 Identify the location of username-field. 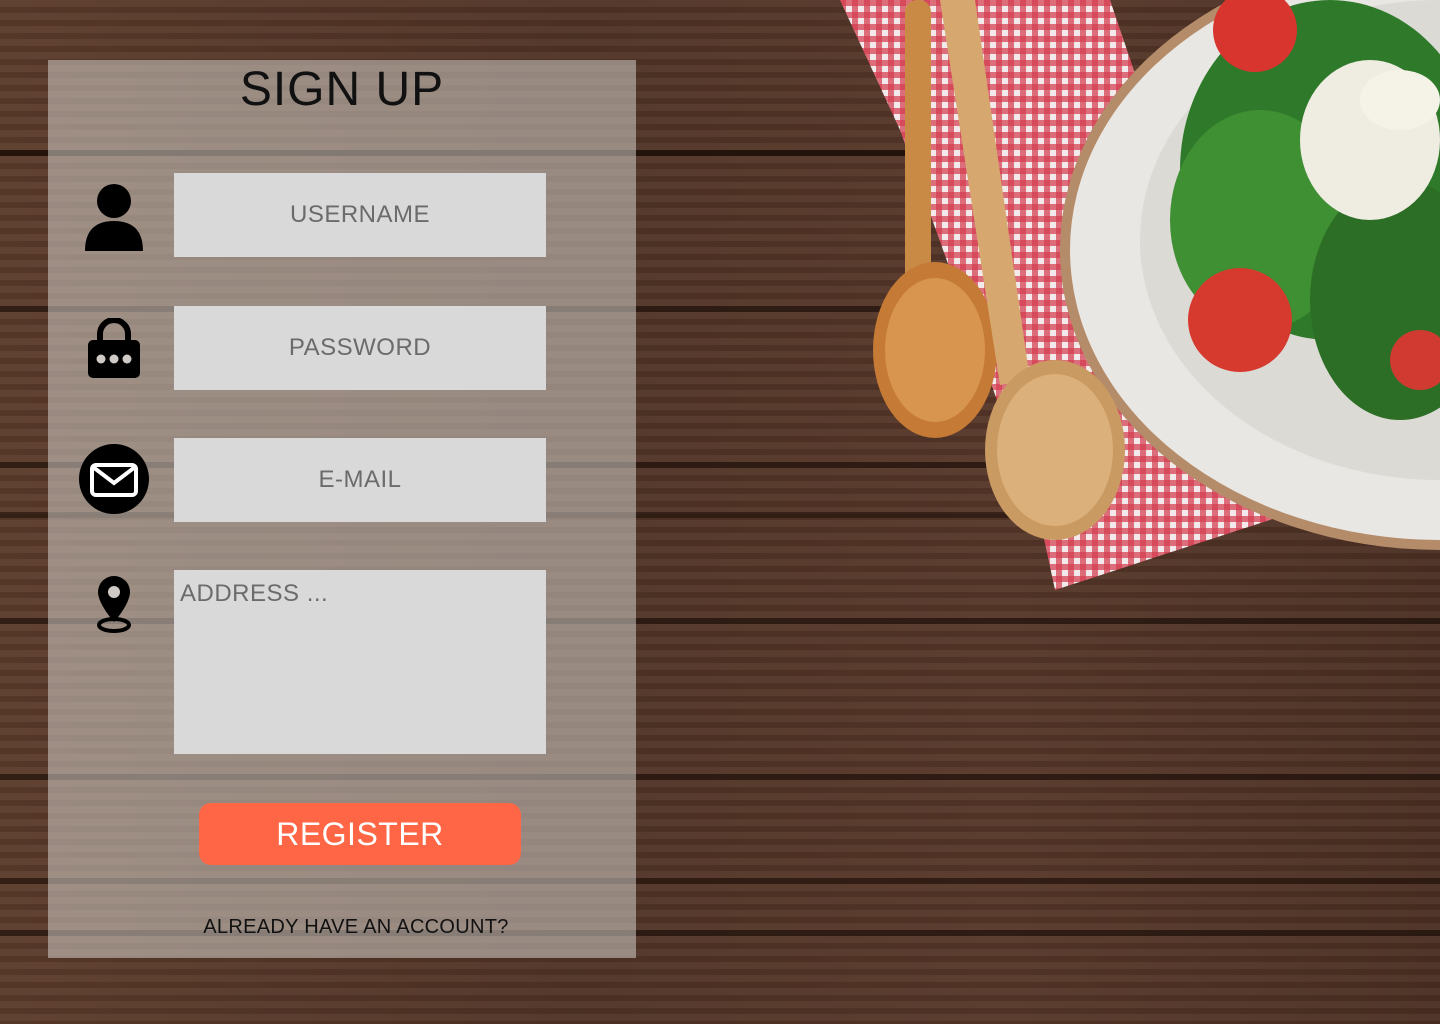
(360, 215).